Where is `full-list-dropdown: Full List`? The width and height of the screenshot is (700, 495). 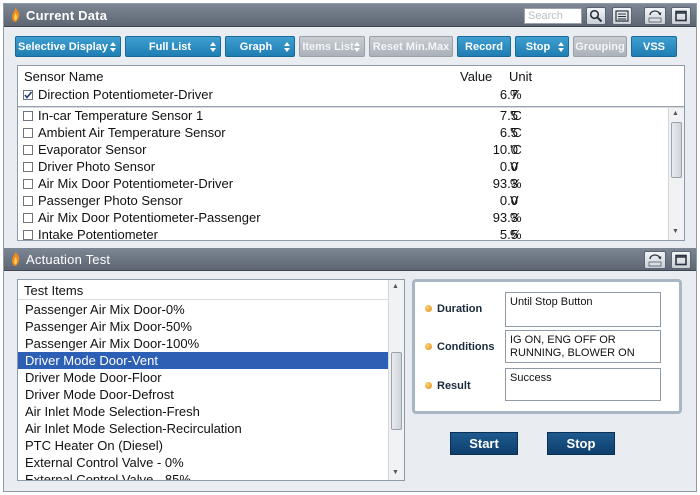
full-list-dropdown: Full List is located at coordinates (173, 46).